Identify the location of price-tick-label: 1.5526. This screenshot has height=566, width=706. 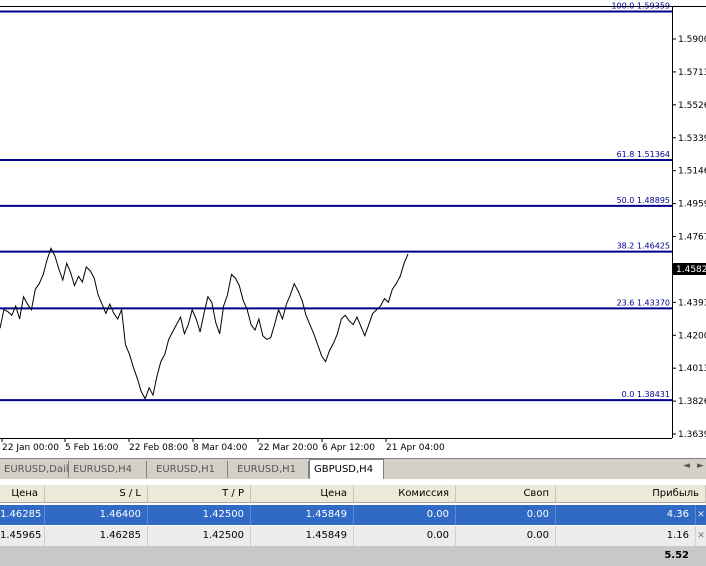
(692, 106).